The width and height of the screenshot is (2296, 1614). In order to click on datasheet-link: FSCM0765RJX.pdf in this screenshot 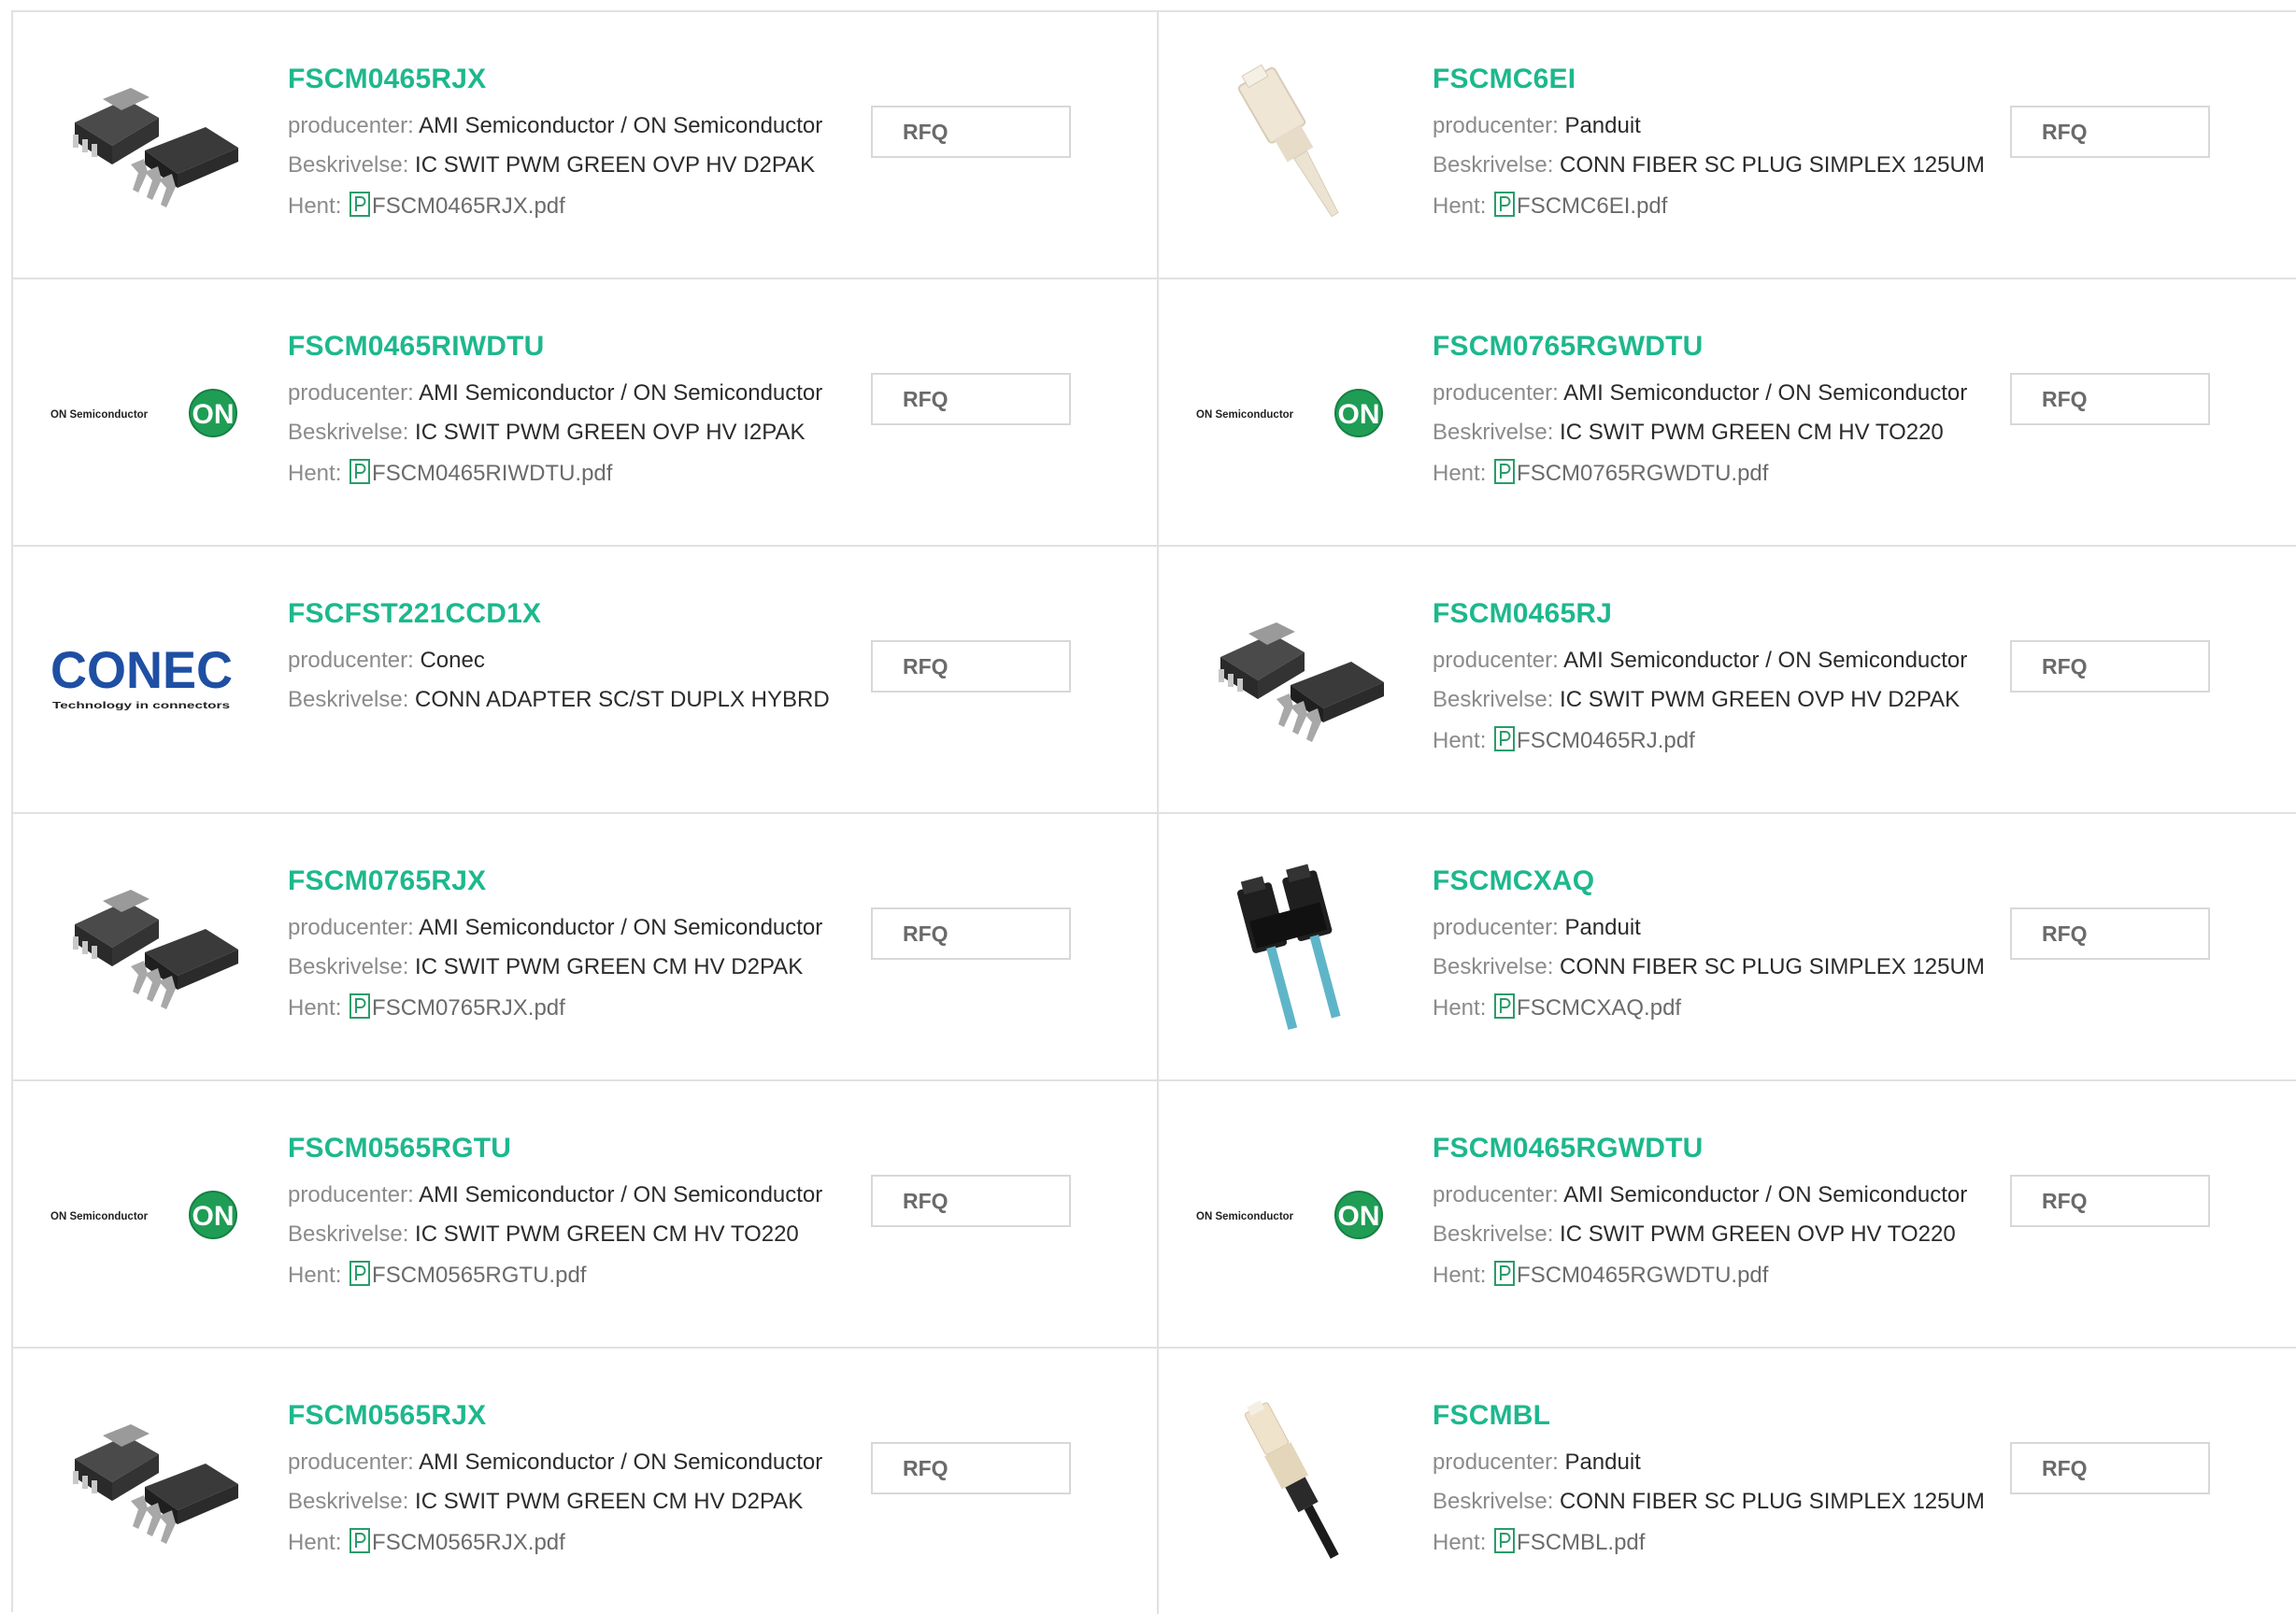, I will do `click(468, 1008)`.